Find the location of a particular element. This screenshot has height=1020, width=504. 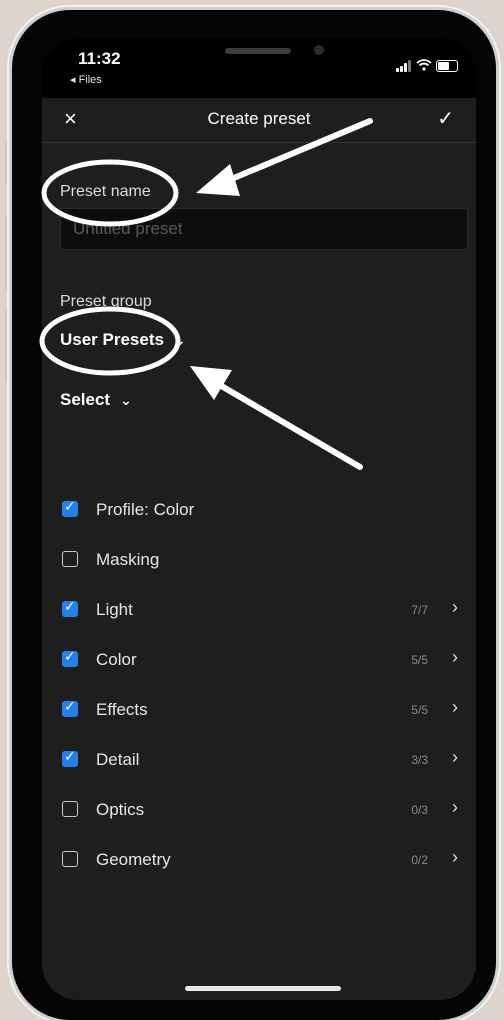

list-item: Masking is located at coordinates (259, 560).